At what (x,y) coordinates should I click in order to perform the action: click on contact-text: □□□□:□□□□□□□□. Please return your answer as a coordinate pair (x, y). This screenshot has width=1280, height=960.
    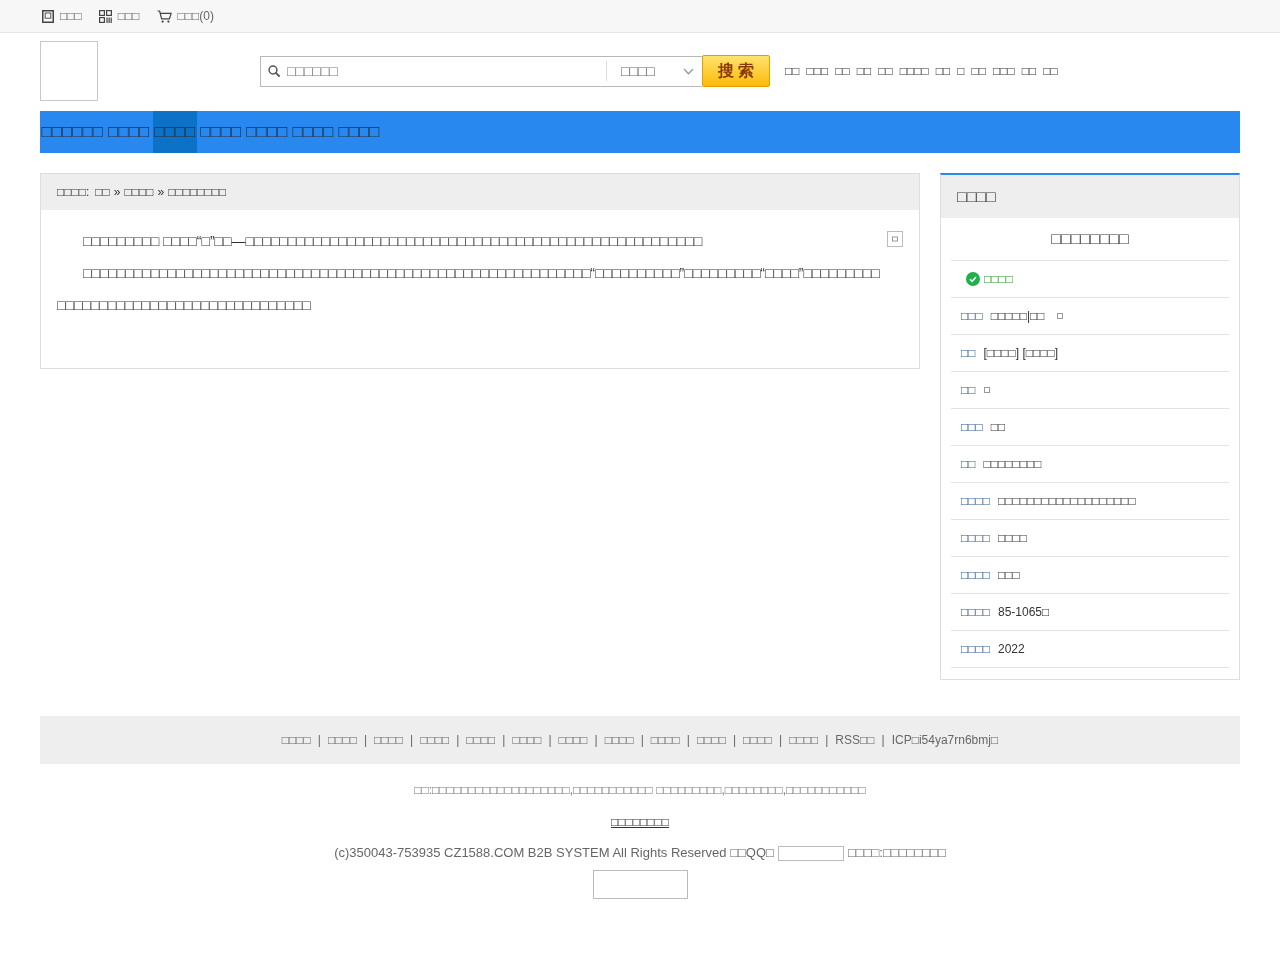
    Looking at the image, I should click on (896, 853).